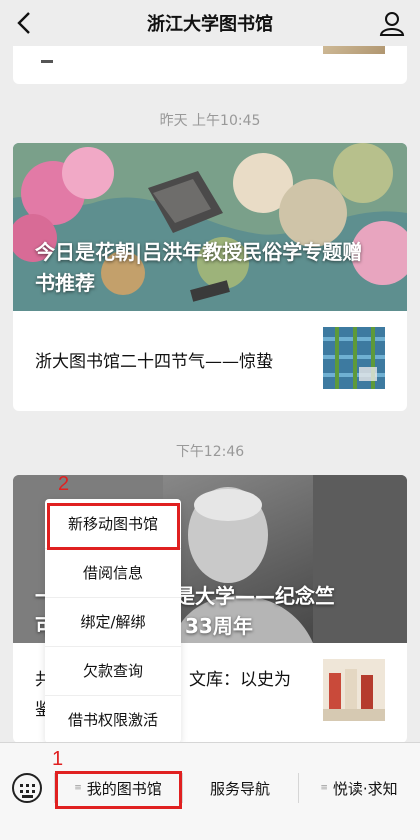 This screenshot has height=840, width=420. What do you see at coordinates (324, 788) in the screenshot?
I see `menu-lines-icon: ≡` at bounding box center [324, 788].